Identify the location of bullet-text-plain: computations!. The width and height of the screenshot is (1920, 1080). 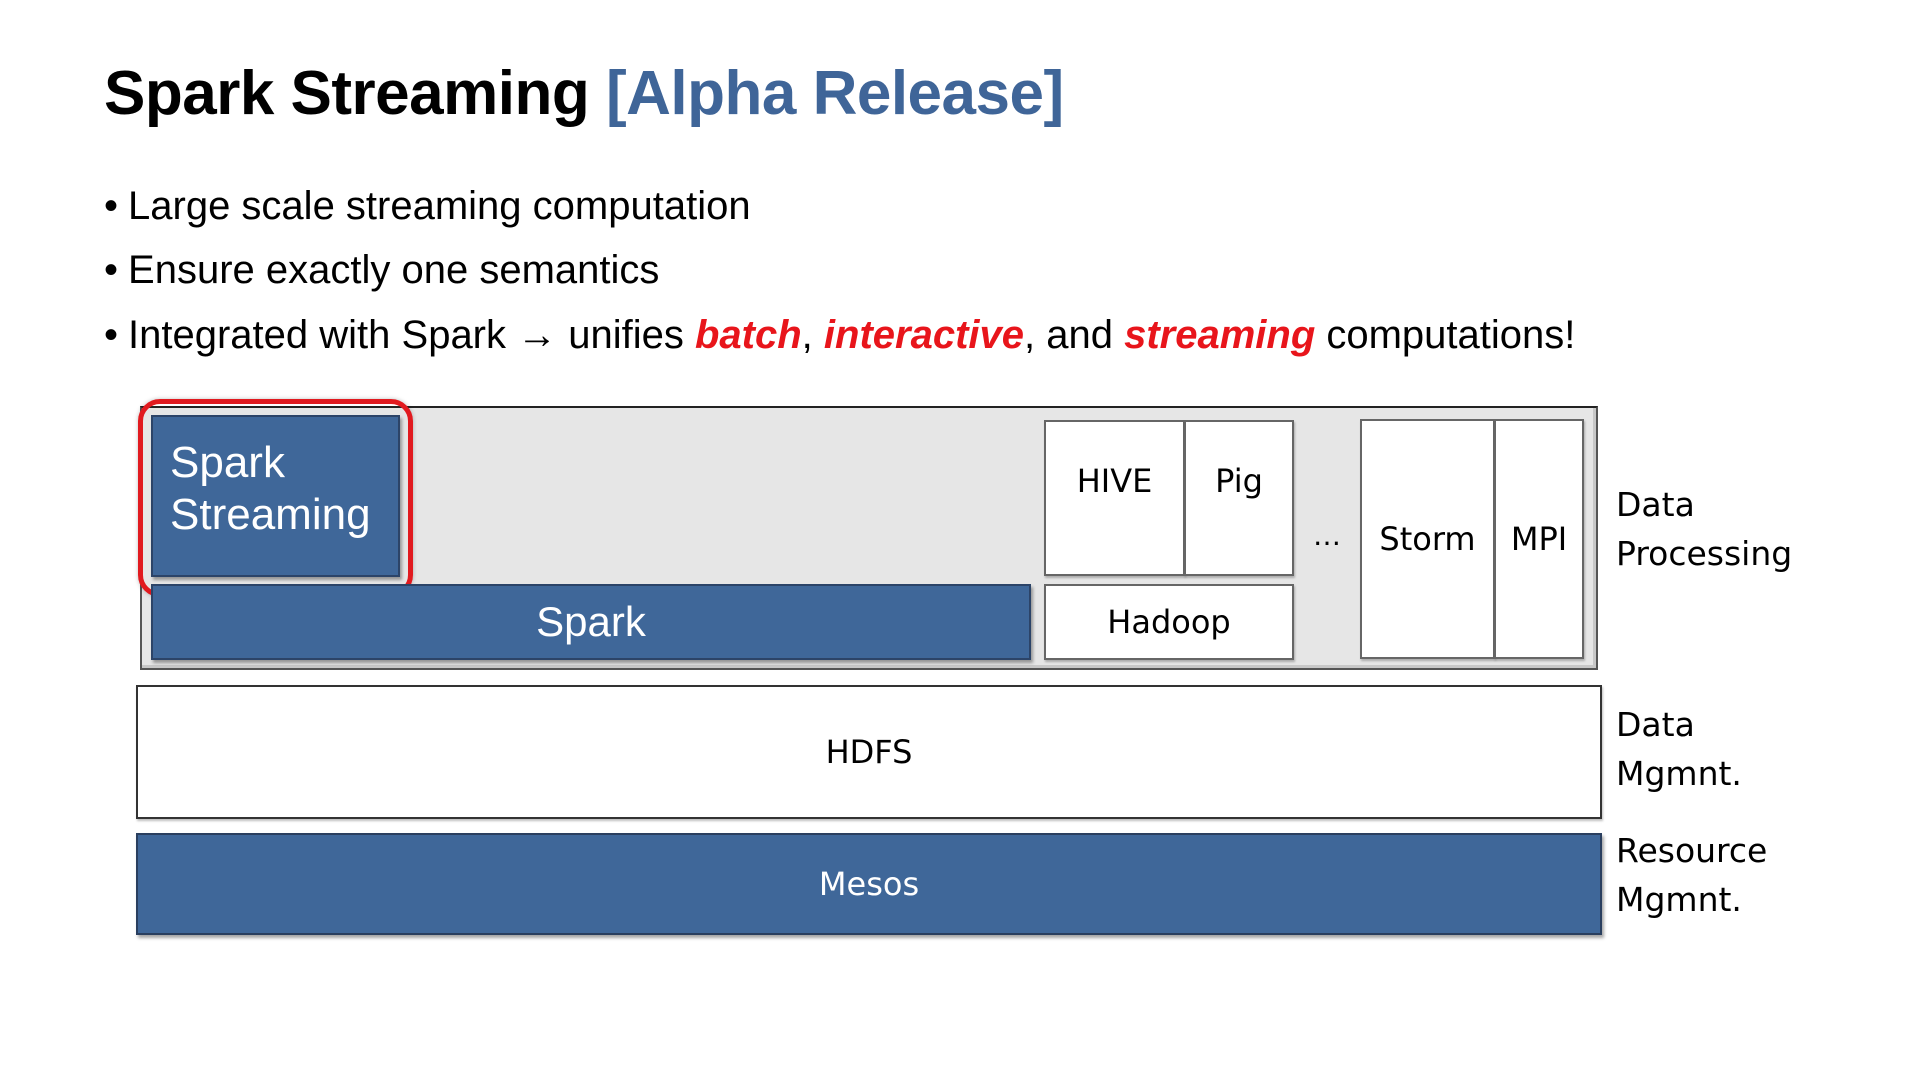
(1445, 335).